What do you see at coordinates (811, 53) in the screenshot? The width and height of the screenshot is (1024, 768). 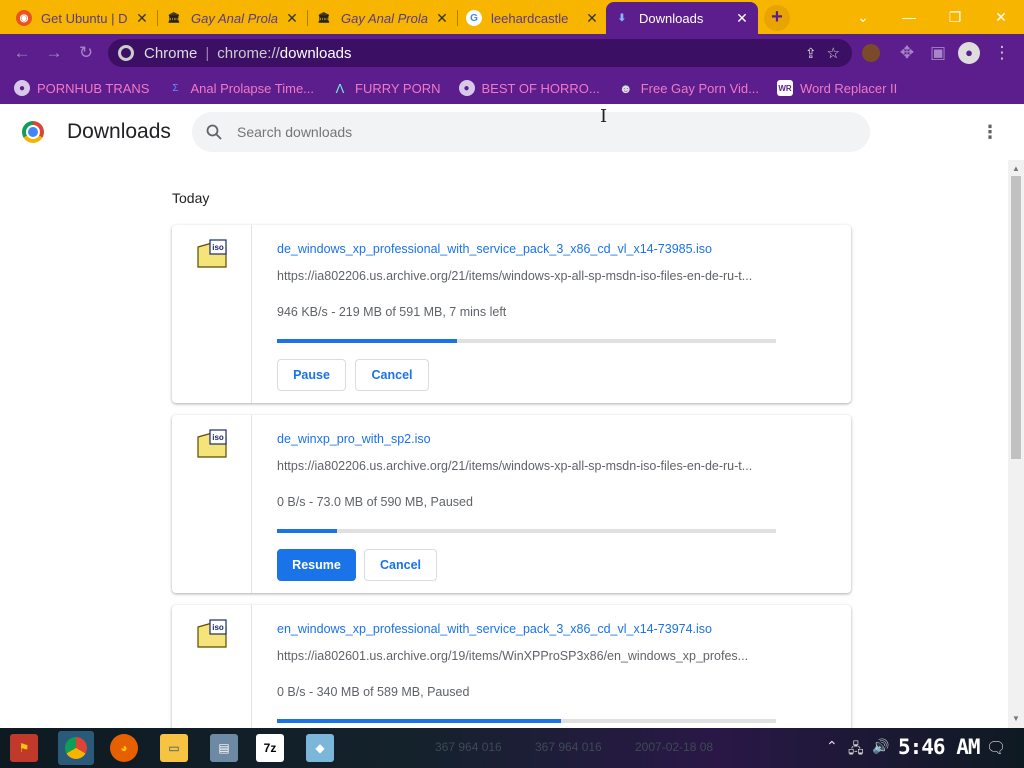 I see `share-icon: ⇪` at bounding box center [811, 53].